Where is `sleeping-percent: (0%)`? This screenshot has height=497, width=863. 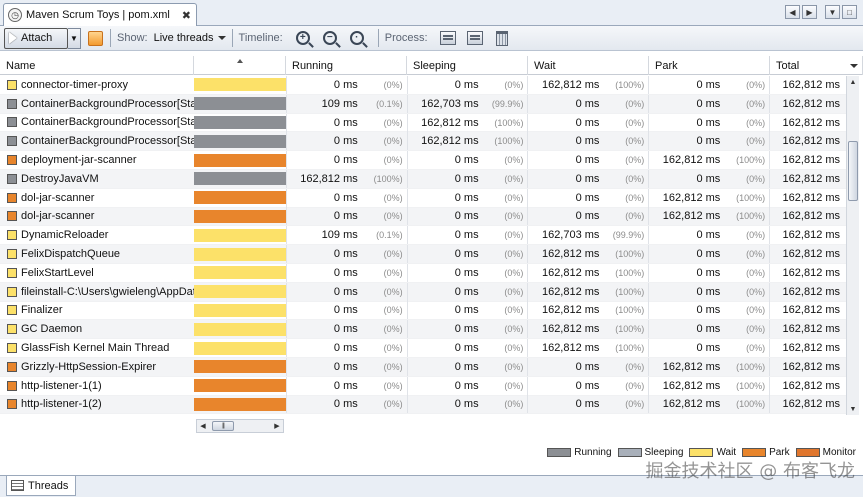
sleeping-percent: (0%) is located at coordinates (514, 178).